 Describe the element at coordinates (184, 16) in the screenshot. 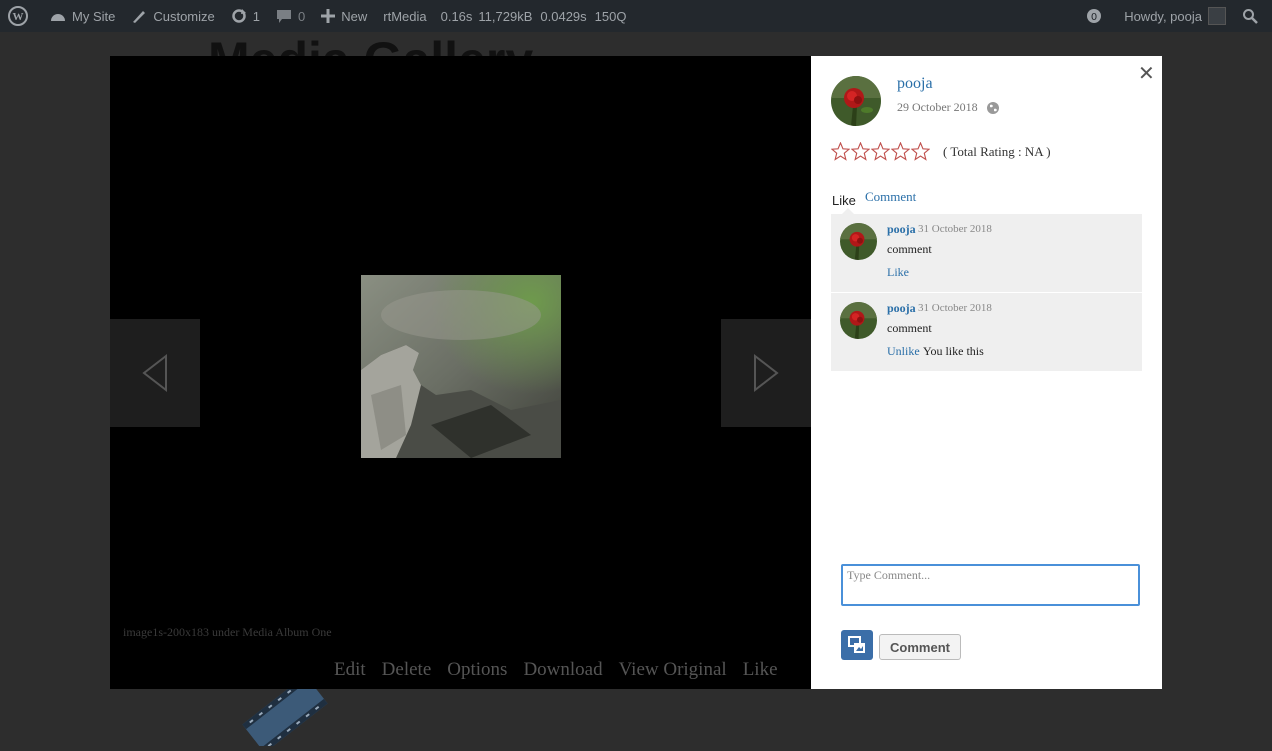

I see `customize-label: Customize` at that location.